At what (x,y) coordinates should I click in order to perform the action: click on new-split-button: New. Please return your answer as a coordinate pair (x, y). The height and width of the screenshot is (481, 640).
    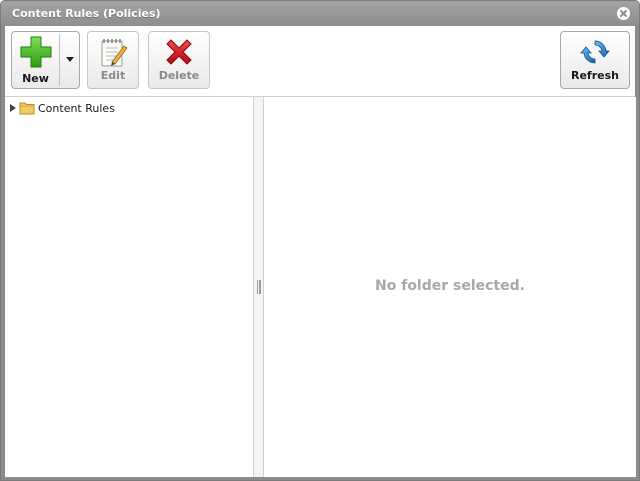
    Looking at the image, I should click on (45, 60).